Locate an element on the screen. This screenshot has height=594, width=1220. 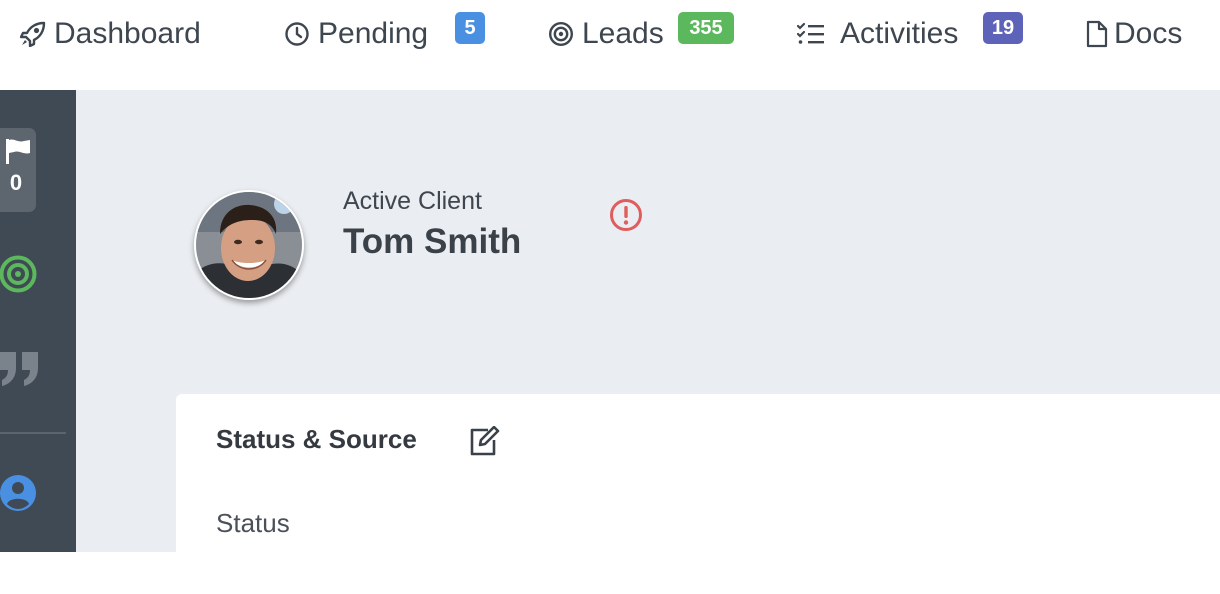
nav-dashboard-label: Dashboard is located at coordinates (127, 33).